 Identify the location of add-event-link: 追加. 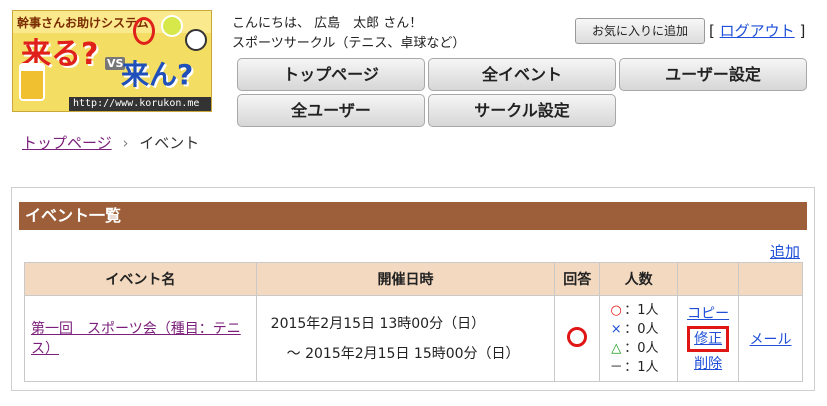
(785, 251).